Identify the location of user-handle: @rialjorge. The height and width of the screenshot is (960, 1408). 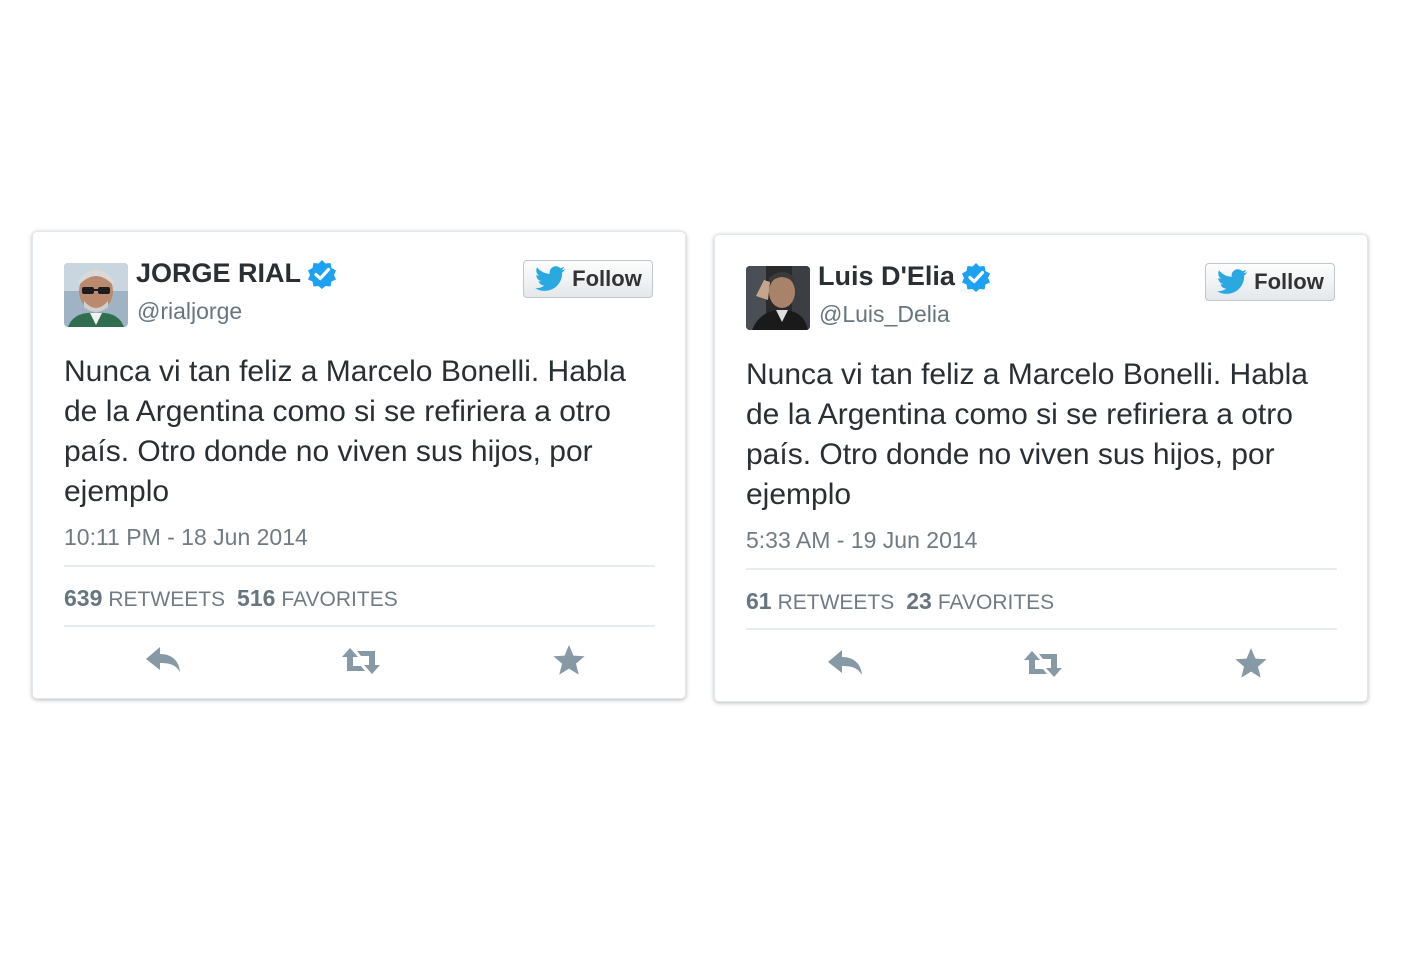
(189, 311).